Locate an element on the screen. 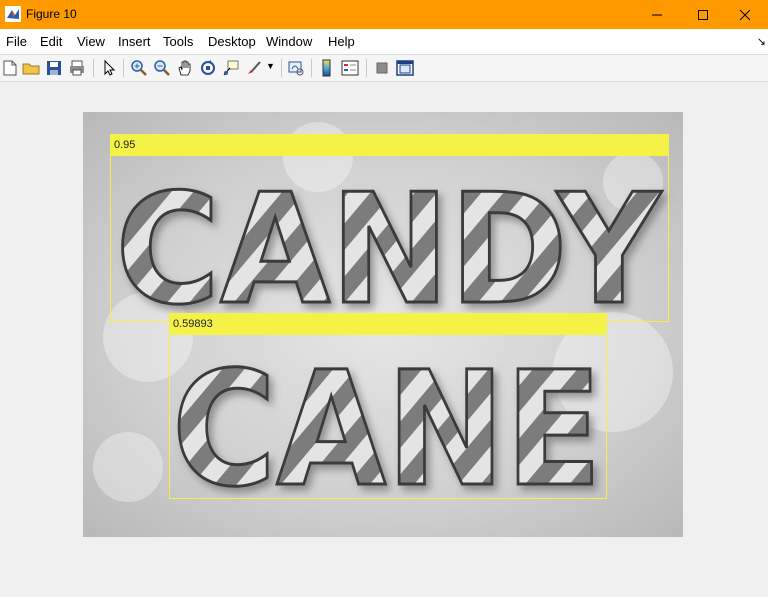 The width and height of the screenshot is (768, 597). new-figure-icon is located at coordinates (10, 68).